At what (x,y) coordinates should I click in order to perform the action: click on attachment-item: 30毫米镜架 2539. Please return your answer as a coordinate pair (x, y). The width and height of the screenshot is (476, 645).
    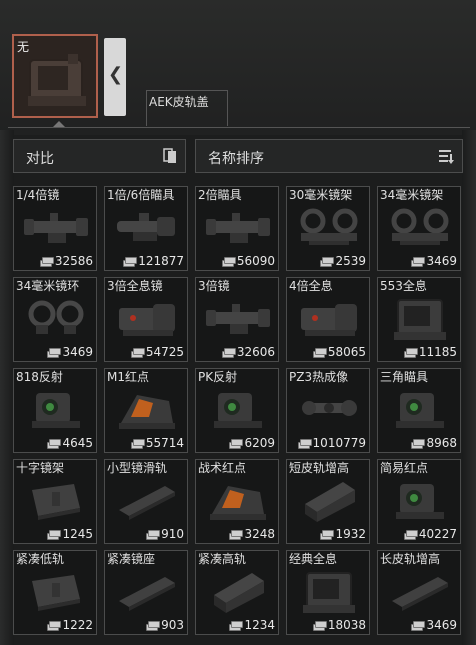
    Looking at the image, I should click on (328, 228).